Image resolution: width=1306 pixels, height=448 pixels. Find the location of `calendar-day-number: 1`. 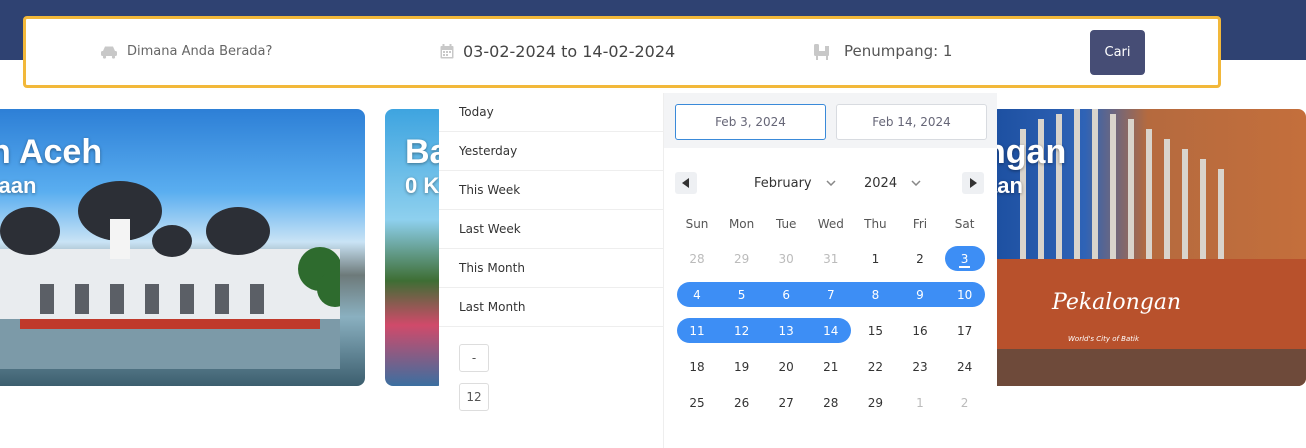

calendar-day-number: 1 is located at coordinates (875, 259).